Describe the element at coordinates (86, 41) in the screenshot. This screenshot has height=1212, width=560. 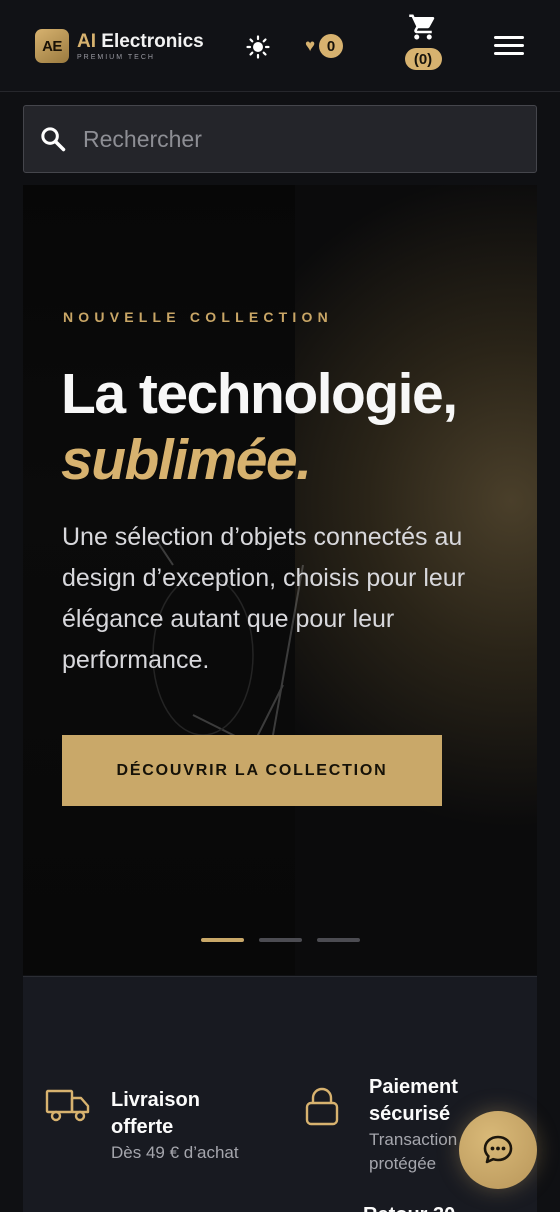
I see `logo-ai: AI` at that location.